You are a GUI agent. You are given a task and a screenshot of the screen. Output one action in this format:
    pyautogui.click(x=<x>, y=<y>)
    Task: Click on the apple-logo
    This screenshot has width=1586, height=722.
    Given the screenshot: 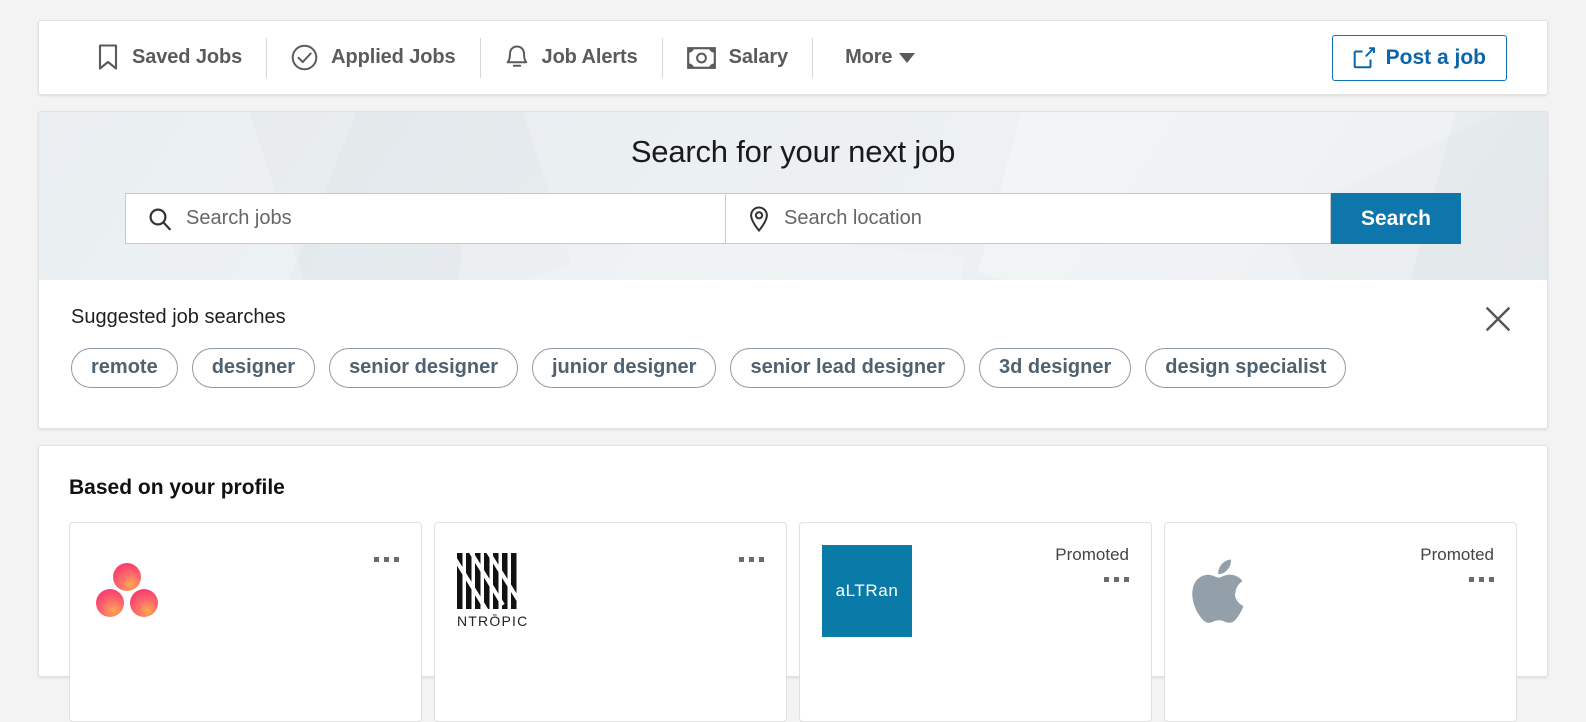 What is the action you would take?
    pyautogui.click(x=1233, y=591)
    